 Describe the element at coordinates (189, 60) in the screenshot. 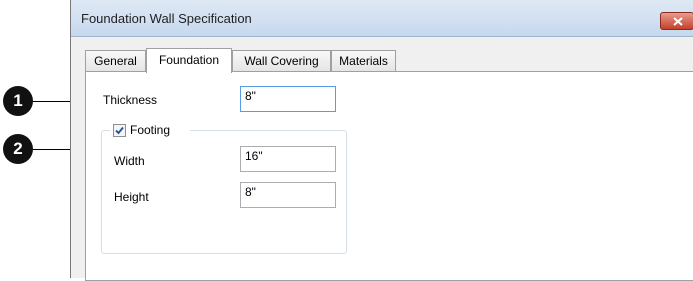

I see `tab-foundation: Foundation` at that location.